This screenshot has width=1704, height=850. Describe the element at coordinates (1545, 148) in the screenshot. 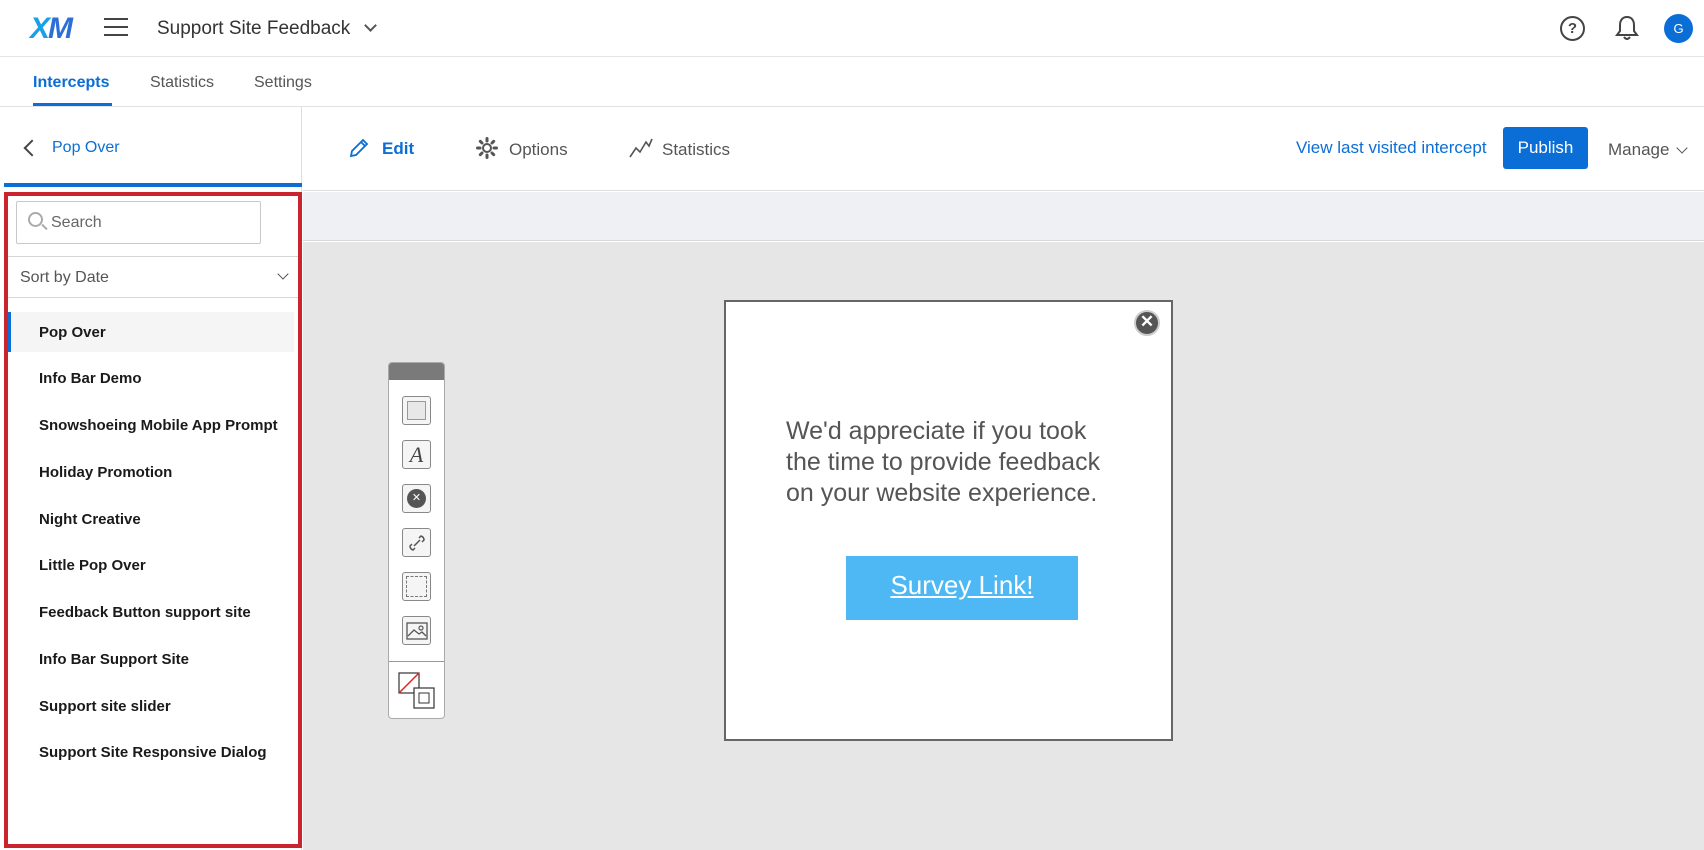

I see `publish-button: Publish` at that location.